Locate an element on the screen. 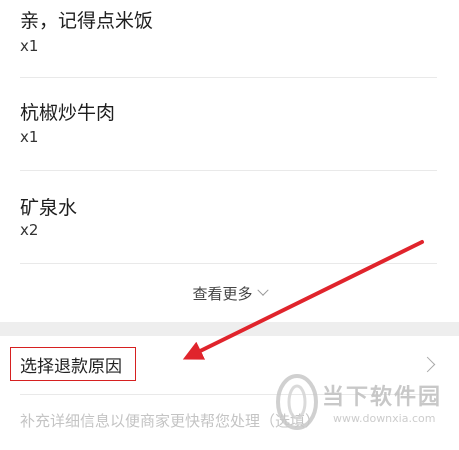 The image size is (459, 450). refund-reason-label: 选择退款原因 is located at coordinates (71, 367).